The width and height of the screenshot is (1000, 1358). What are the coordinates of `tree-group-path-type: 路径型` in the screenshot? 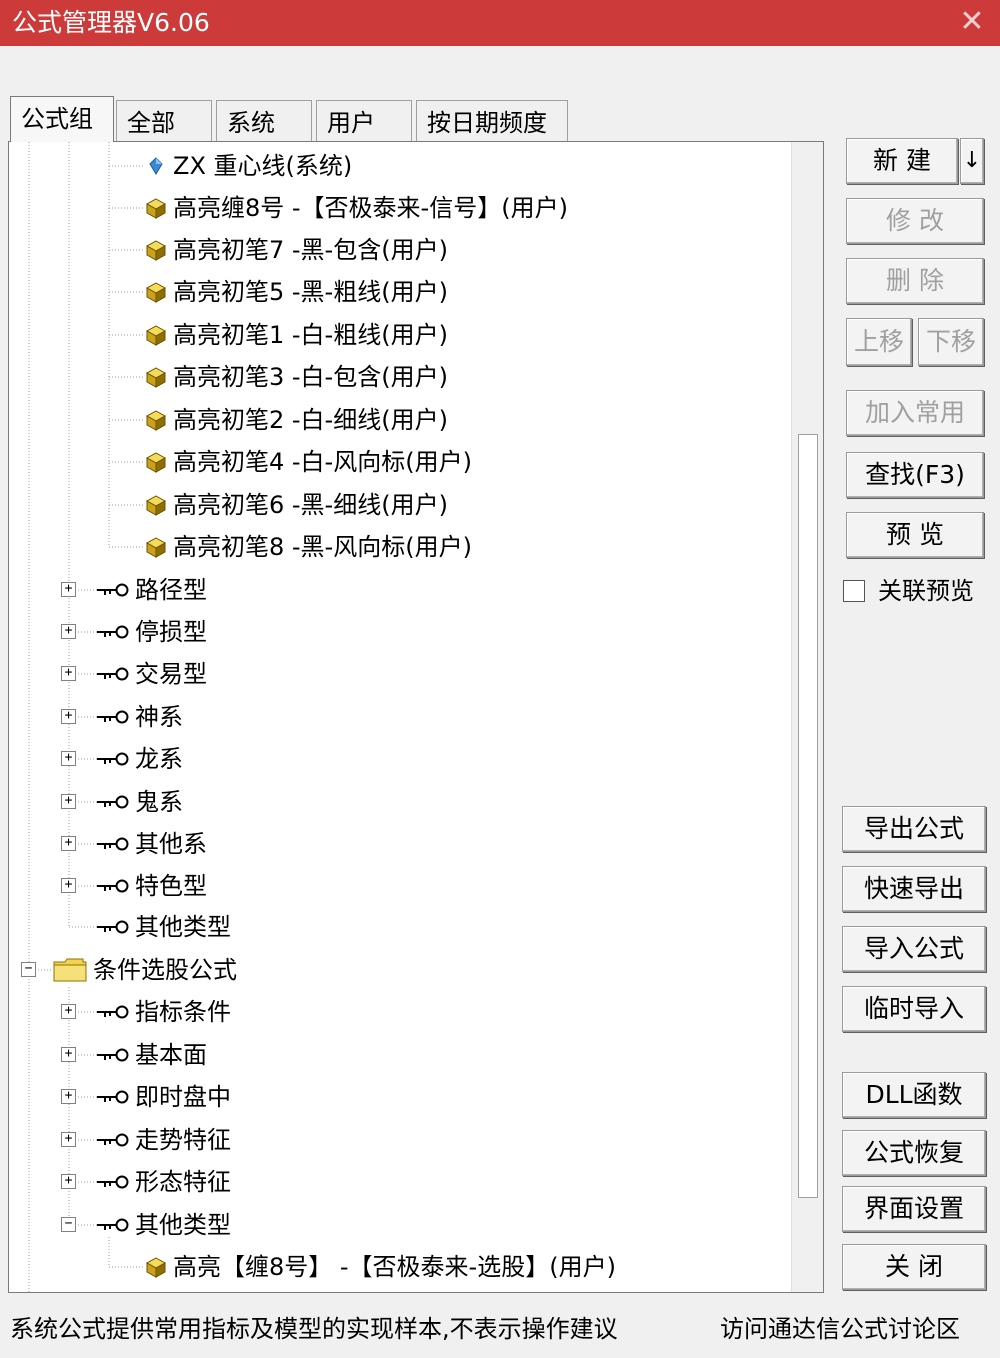 It's located at (152, 590).